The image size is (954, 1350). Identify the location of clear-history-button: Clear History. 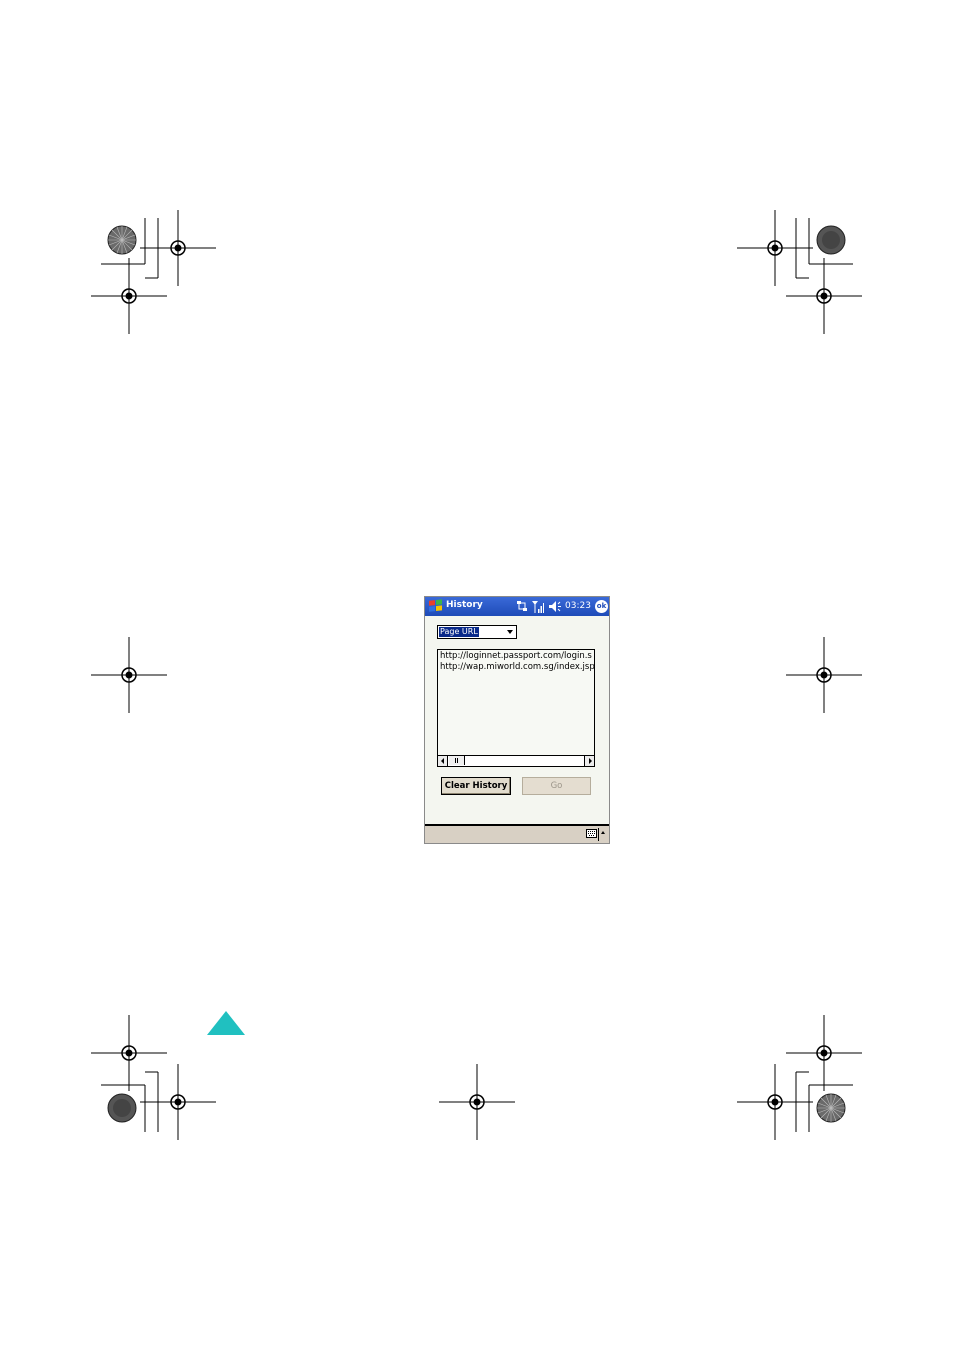
(476, 786).